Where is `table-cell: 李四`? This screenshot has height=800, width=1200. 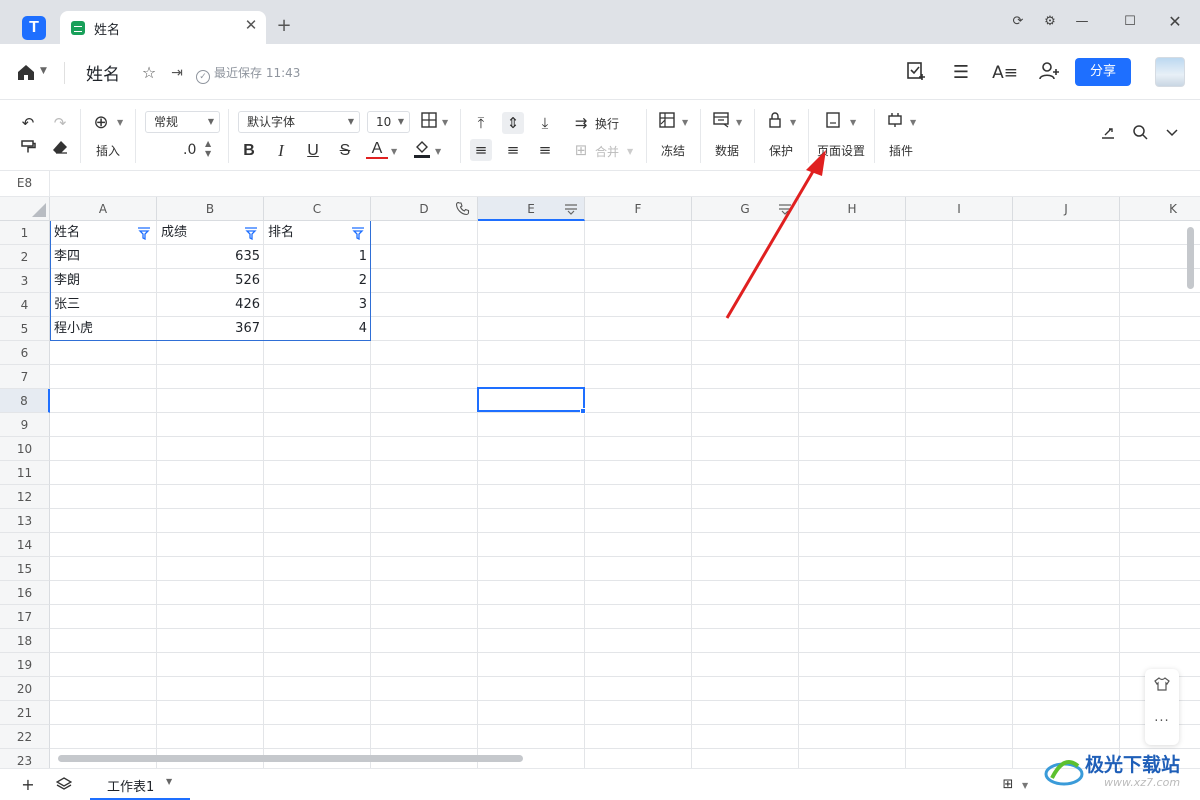
table-cell: 李四 is located at coordinates (103, 257).